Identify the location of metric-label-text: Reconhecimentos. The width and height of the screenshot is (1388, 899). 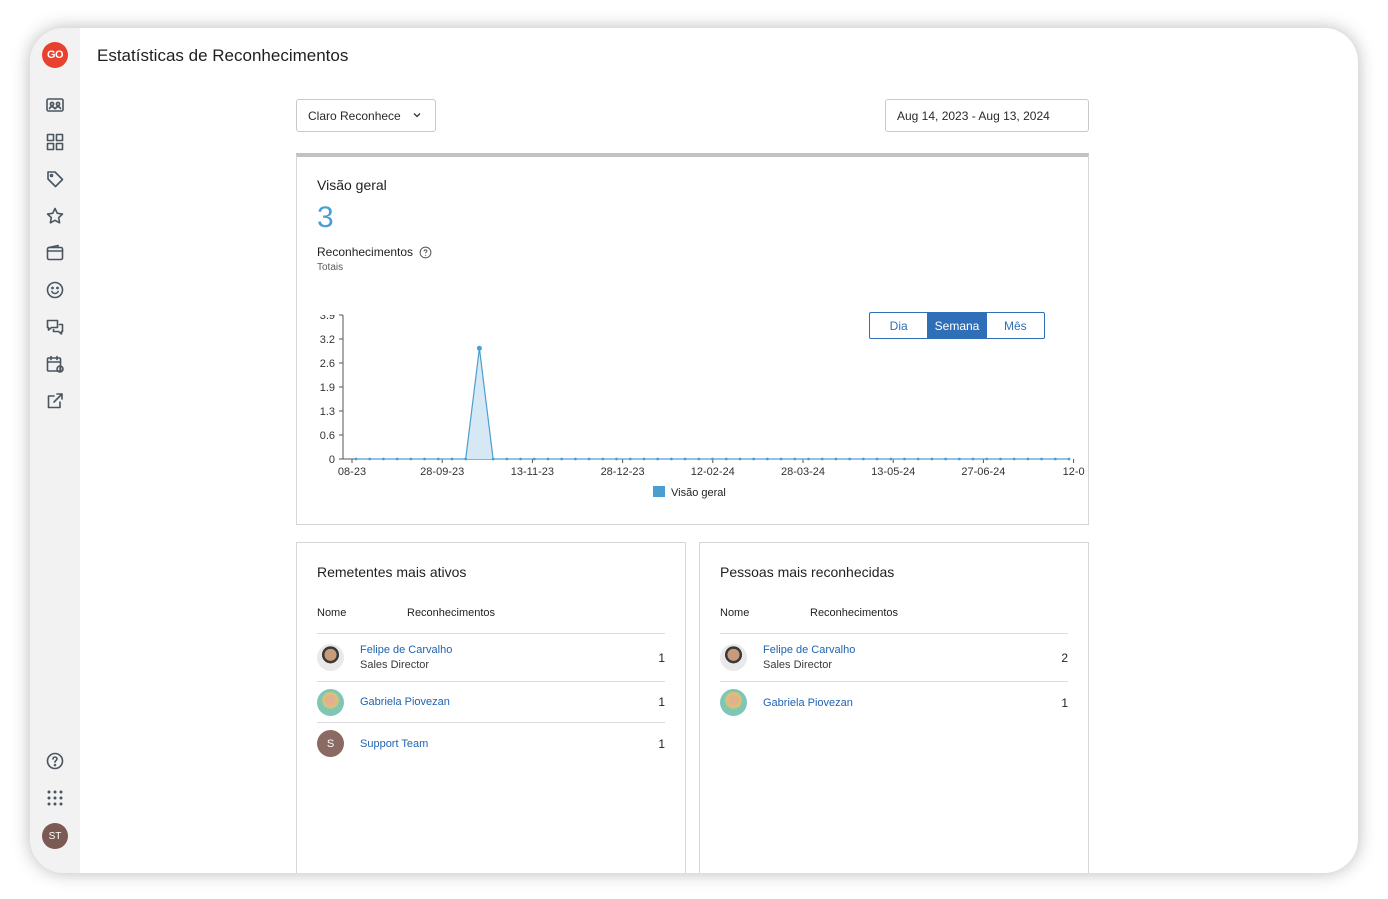
(365, 252).